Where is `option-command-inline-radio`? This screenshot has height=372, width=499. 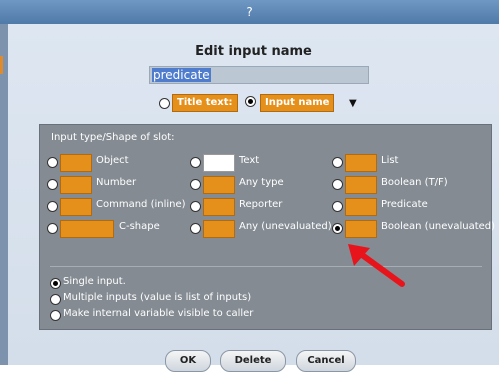
option-command-inline-radio is located at coordinates (52, 206).